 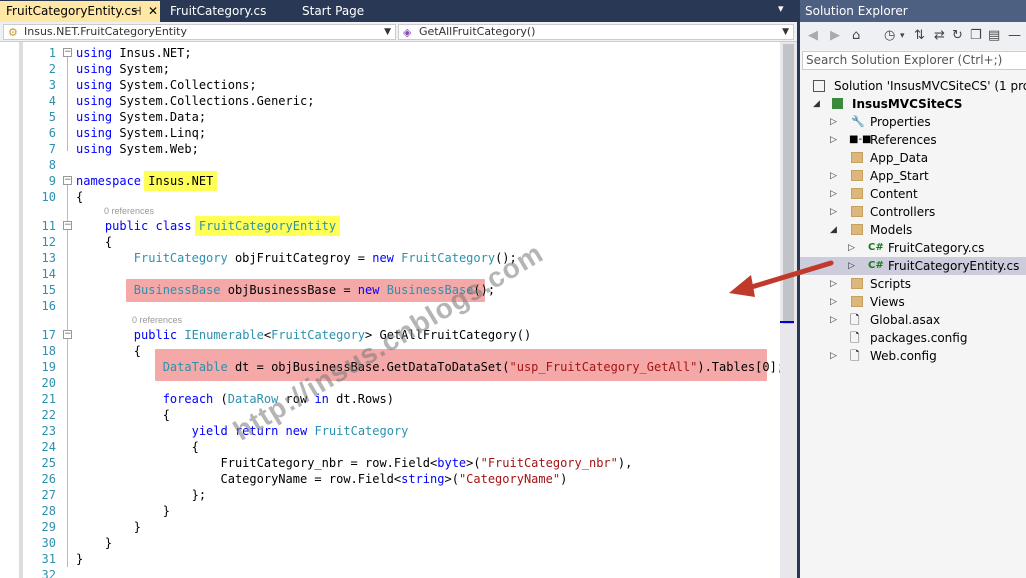 I want to click on member-scope-dropdown: ◈ GetAllFruitCategory() ▼, so click(x=596, y=32).